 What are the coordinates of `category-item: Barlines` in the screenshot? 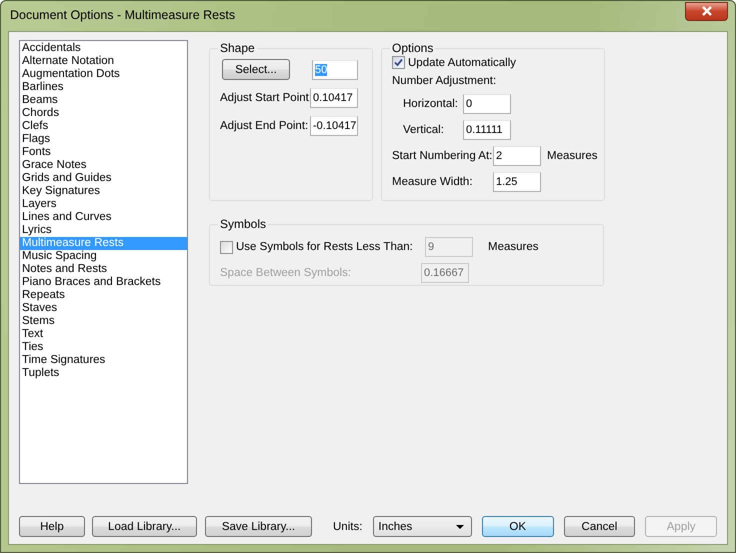 It's located at (103, 87).